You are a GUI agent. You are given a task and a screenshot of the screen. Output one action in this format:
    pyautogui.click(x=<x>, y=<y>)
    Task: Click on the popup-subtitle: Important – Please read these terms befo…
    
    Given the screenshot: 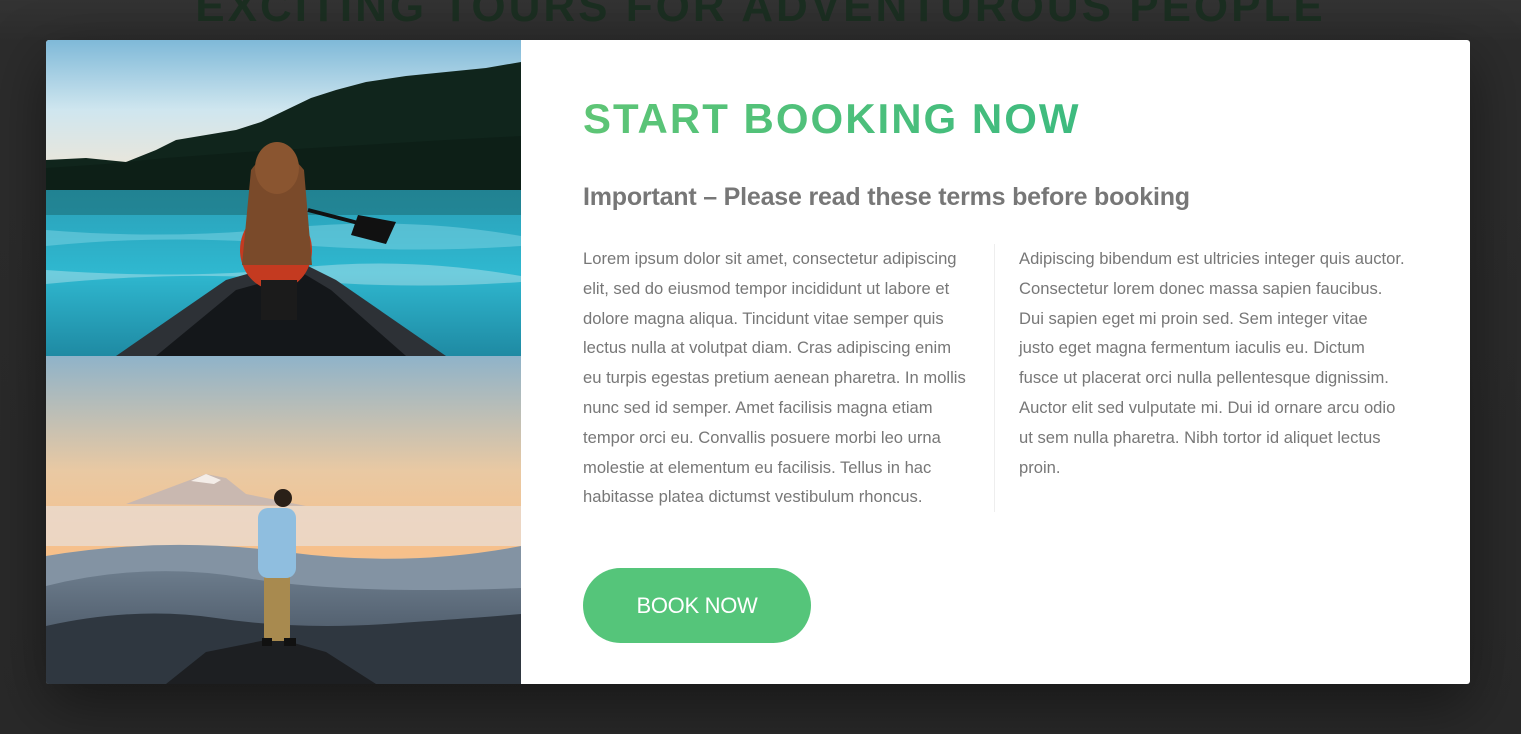 What is the action you would take?
    pyautogui.click(x=886, y=197)
    